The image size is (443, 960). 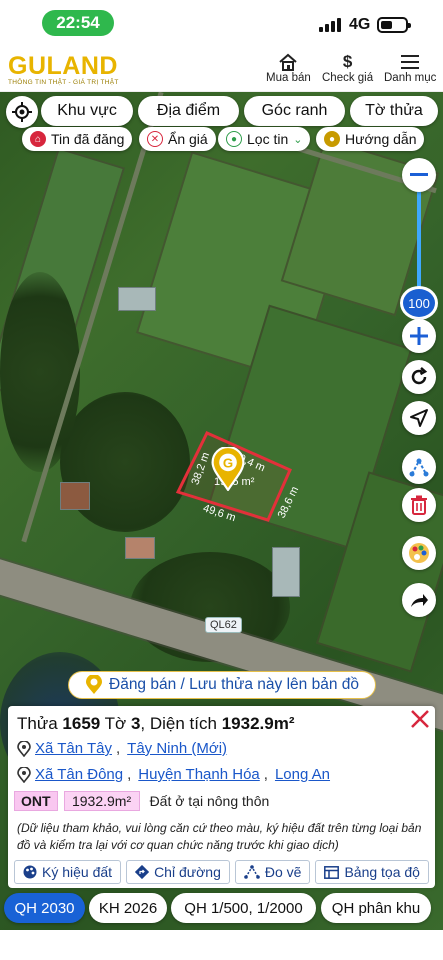 I want to click on hide-price-icon: ✕, so click(x=155, y=139).